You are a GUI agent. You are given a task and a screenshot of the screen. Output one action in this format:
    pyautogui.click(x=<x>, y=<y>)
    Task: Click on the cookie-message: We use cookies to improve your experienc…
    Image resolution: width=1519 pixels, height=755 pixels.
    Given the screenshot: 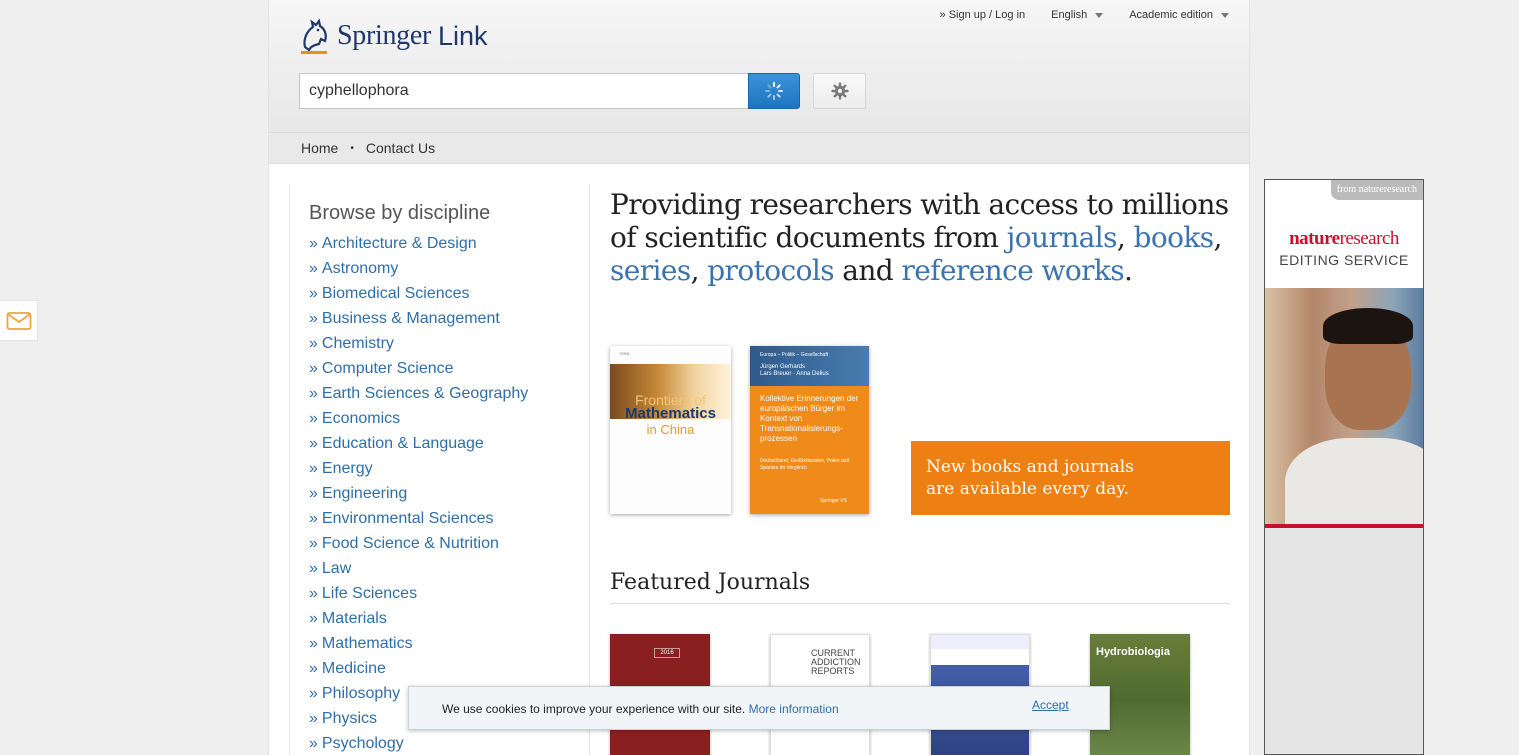 What is the action you would take?
    pyautogui.click(x=640, y=709)
    